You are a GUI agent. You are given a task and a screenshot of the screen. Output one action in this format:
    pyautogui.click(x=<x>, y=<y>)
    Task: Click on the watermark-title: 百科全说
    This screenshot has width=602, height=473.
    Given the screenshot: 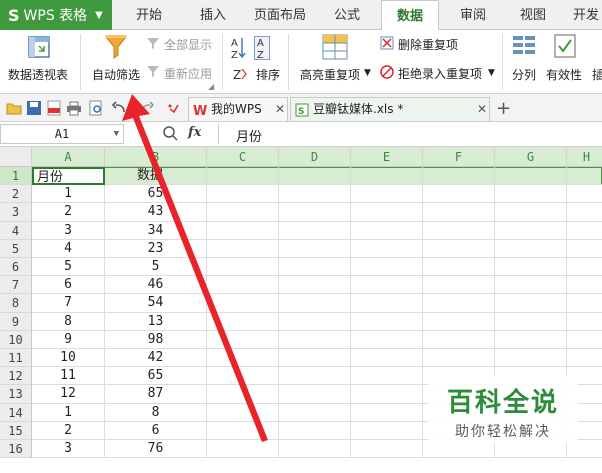 What is the action you would take?
    pyautogui.click(x=502, y=403)
    